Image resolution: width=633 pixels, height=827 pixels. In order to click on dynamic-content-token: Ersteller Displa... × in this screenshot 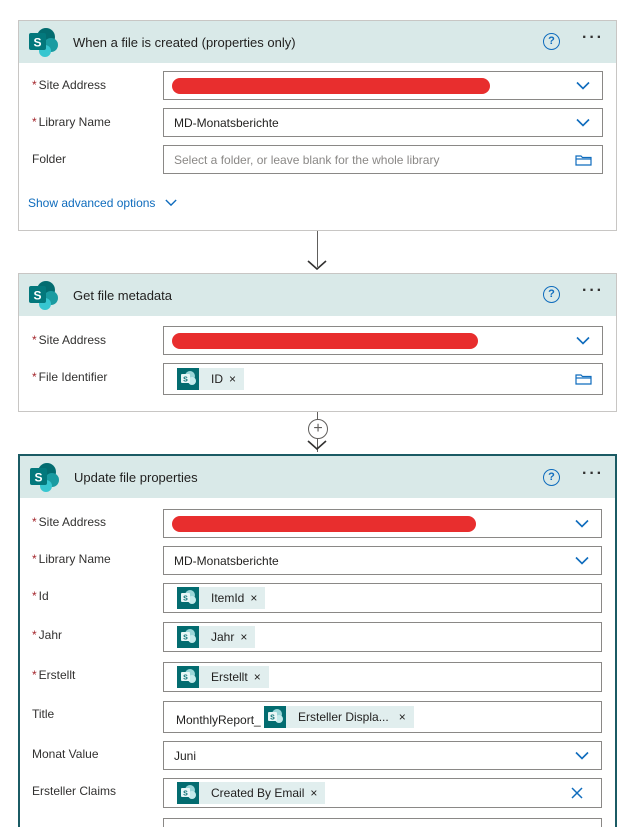, I will do `click(339, 717)`.